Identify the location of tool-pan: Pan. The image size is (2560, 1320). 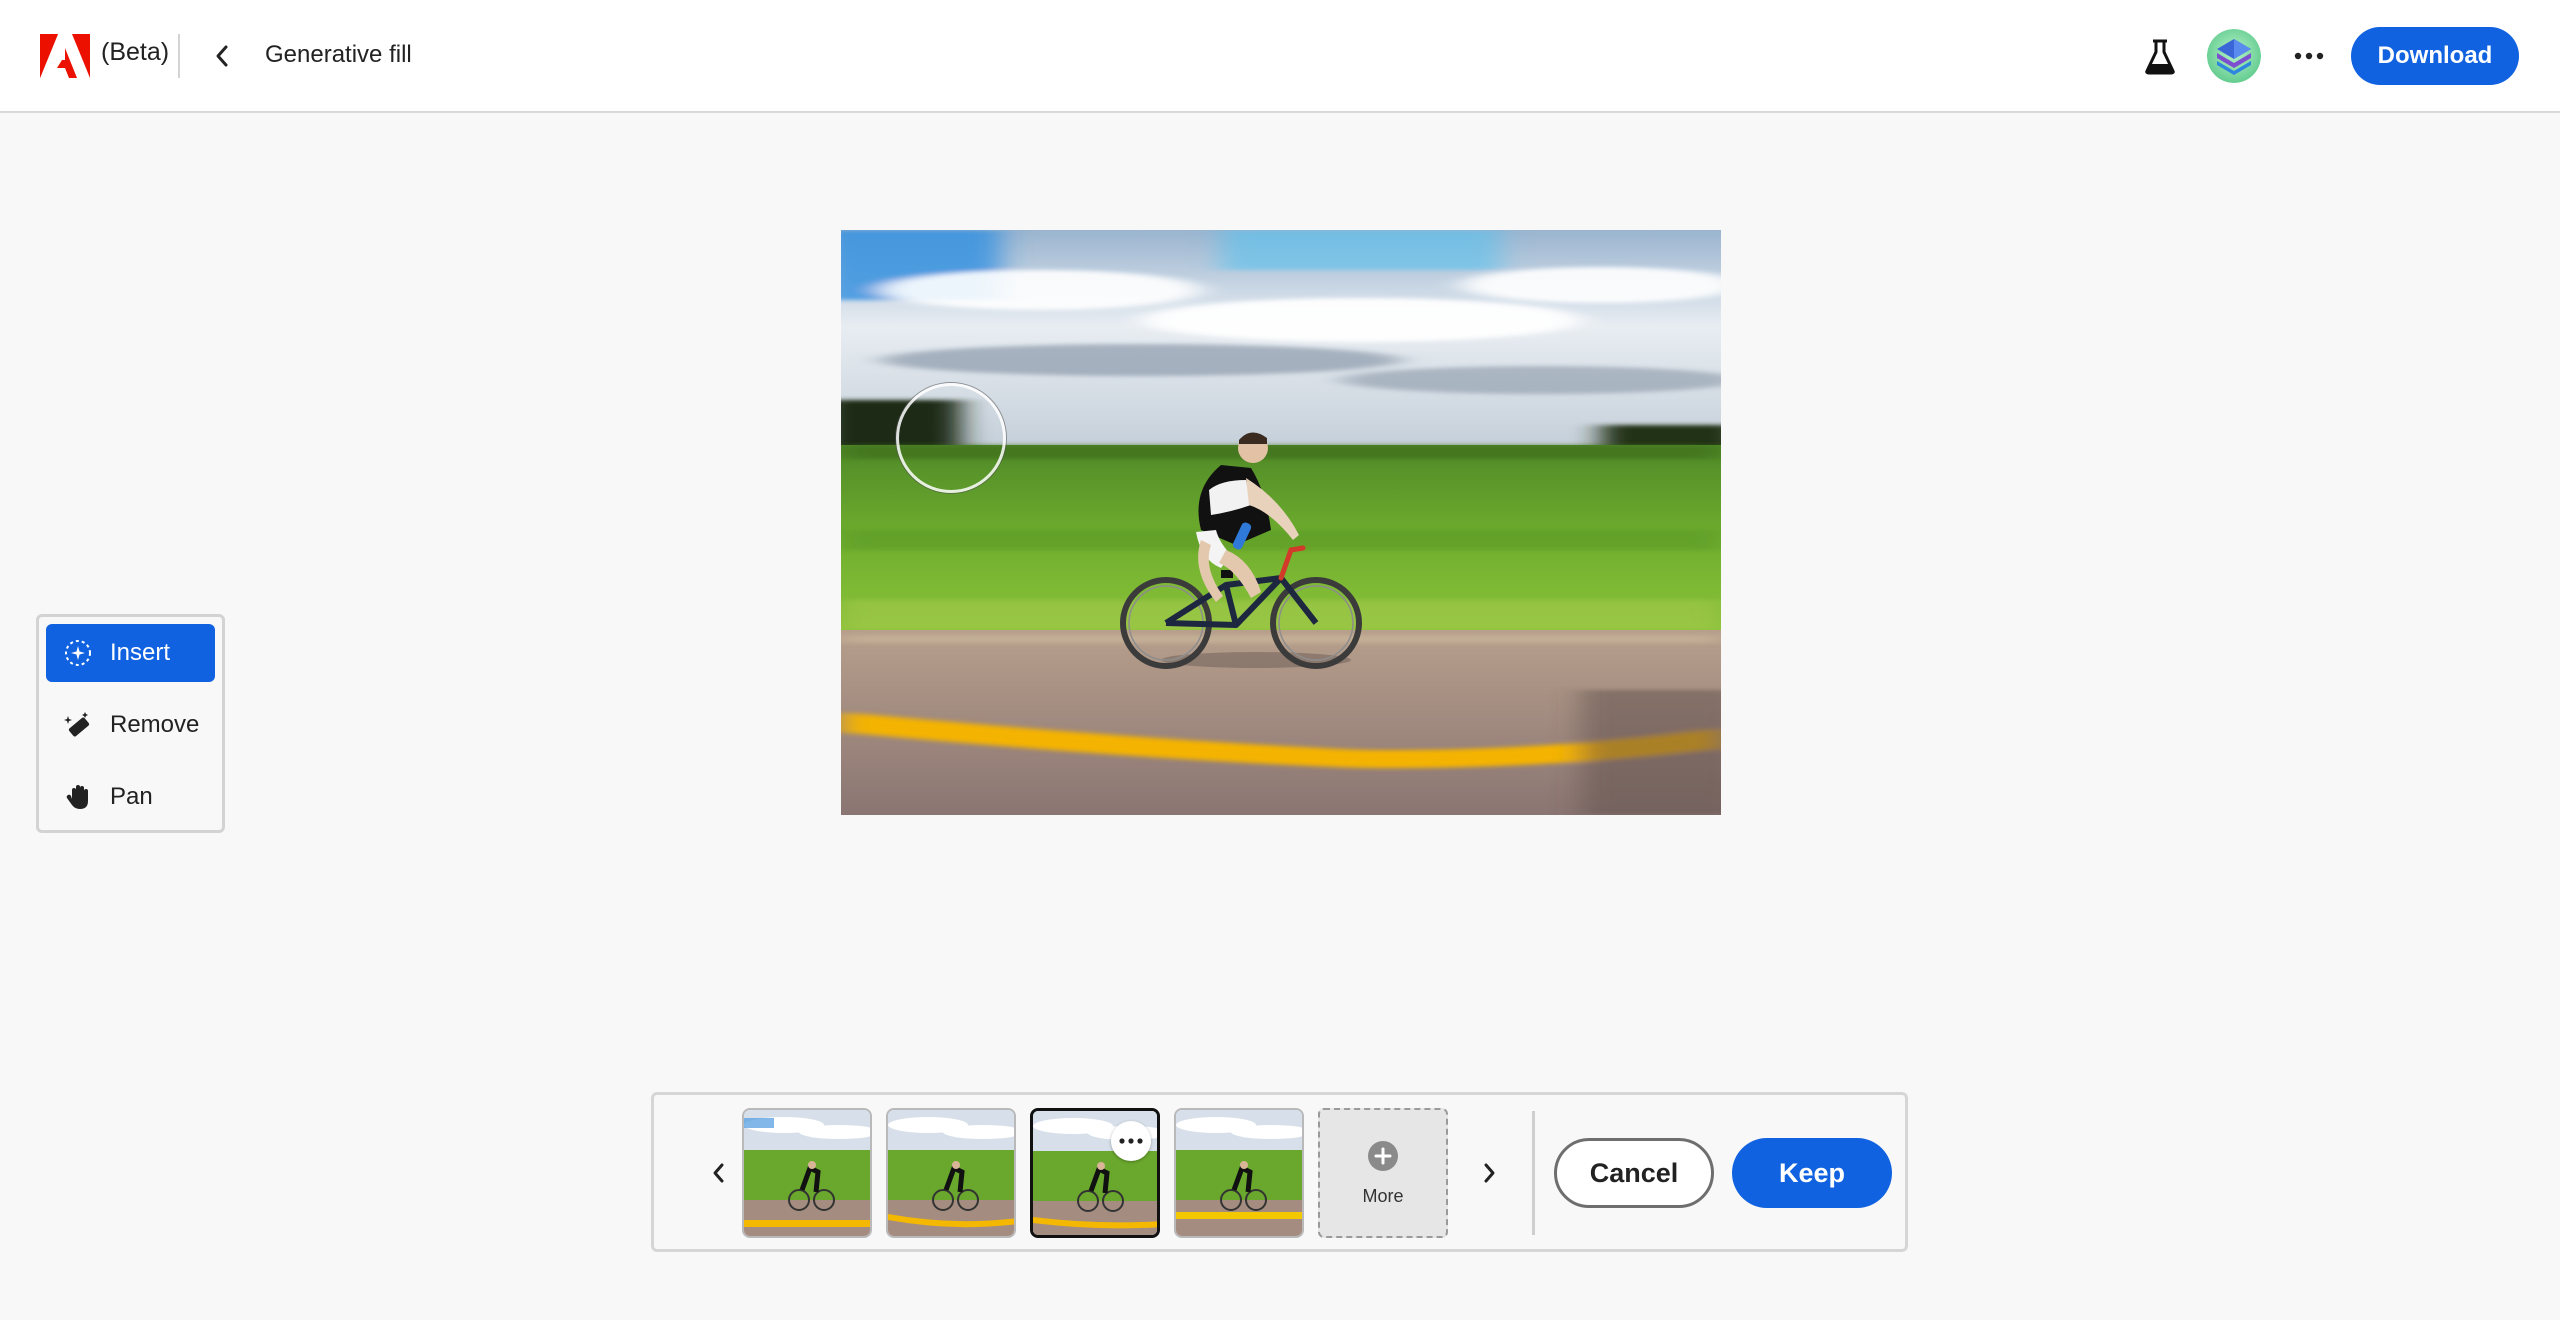
(130, 797).